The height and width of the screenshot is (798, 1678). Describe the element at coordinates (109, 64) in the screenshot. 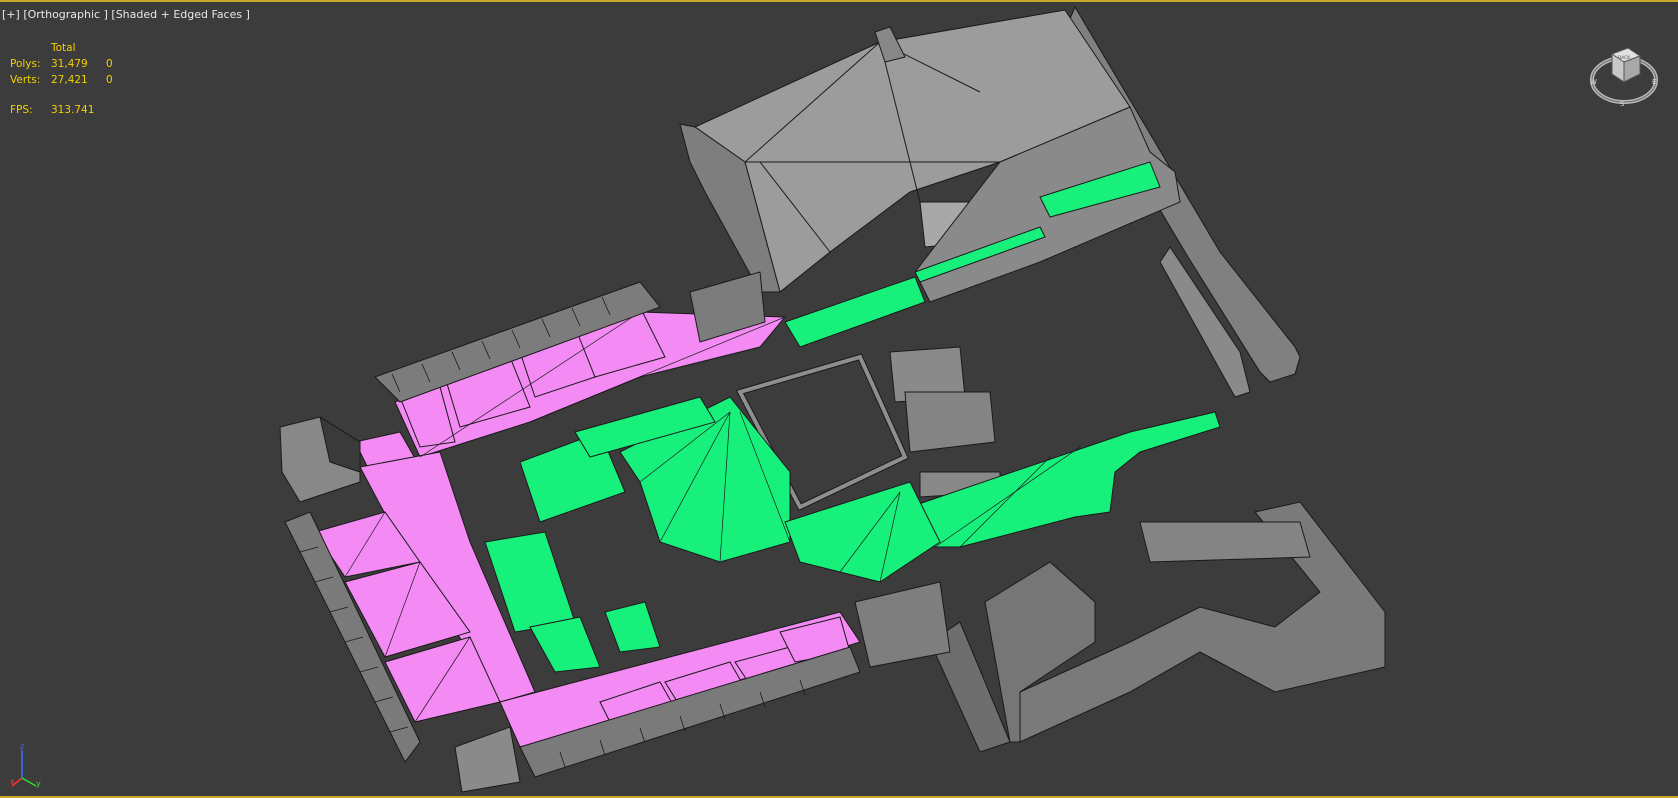

I see `stats-polys-selected: 0` at that location.